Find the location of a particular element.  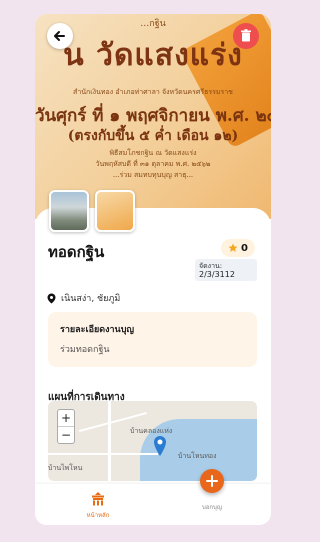

details-text: ร่วมทอดกฐิน is located at coordinates (85, 350).